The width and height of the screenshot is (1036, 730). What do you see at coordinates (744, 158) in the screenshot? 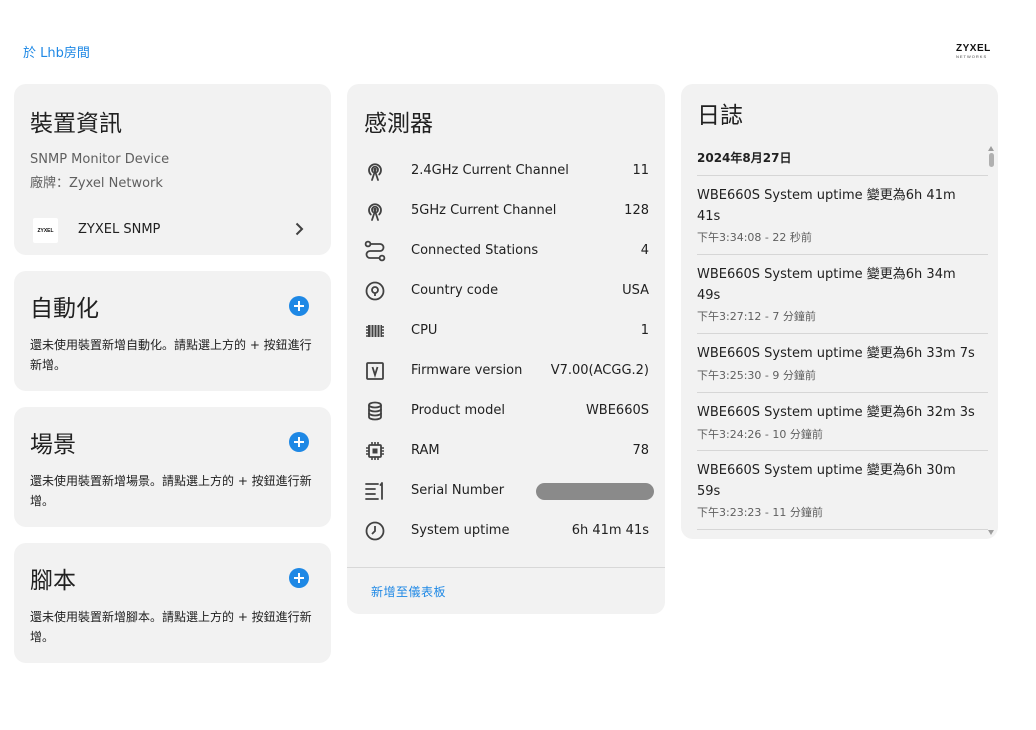
I see `logbook-date-header: 2024年8月27日` at bounding box center [744, 158].